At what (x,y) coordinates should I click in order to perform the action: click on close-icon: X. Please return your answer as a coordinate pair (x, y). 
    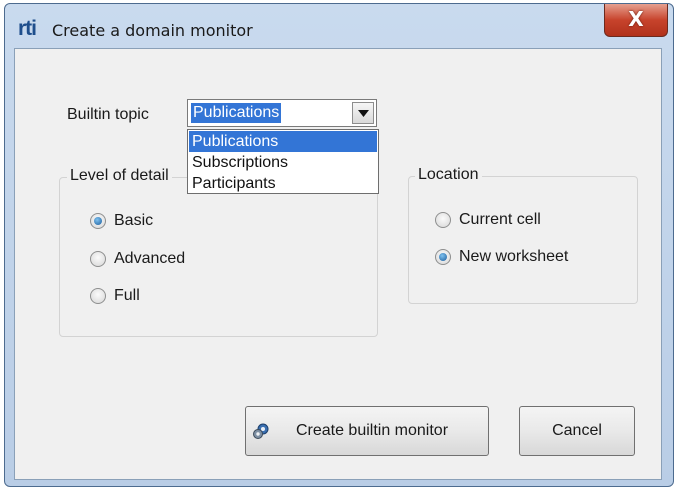
    Looking at the image, I should click on (636, 19).